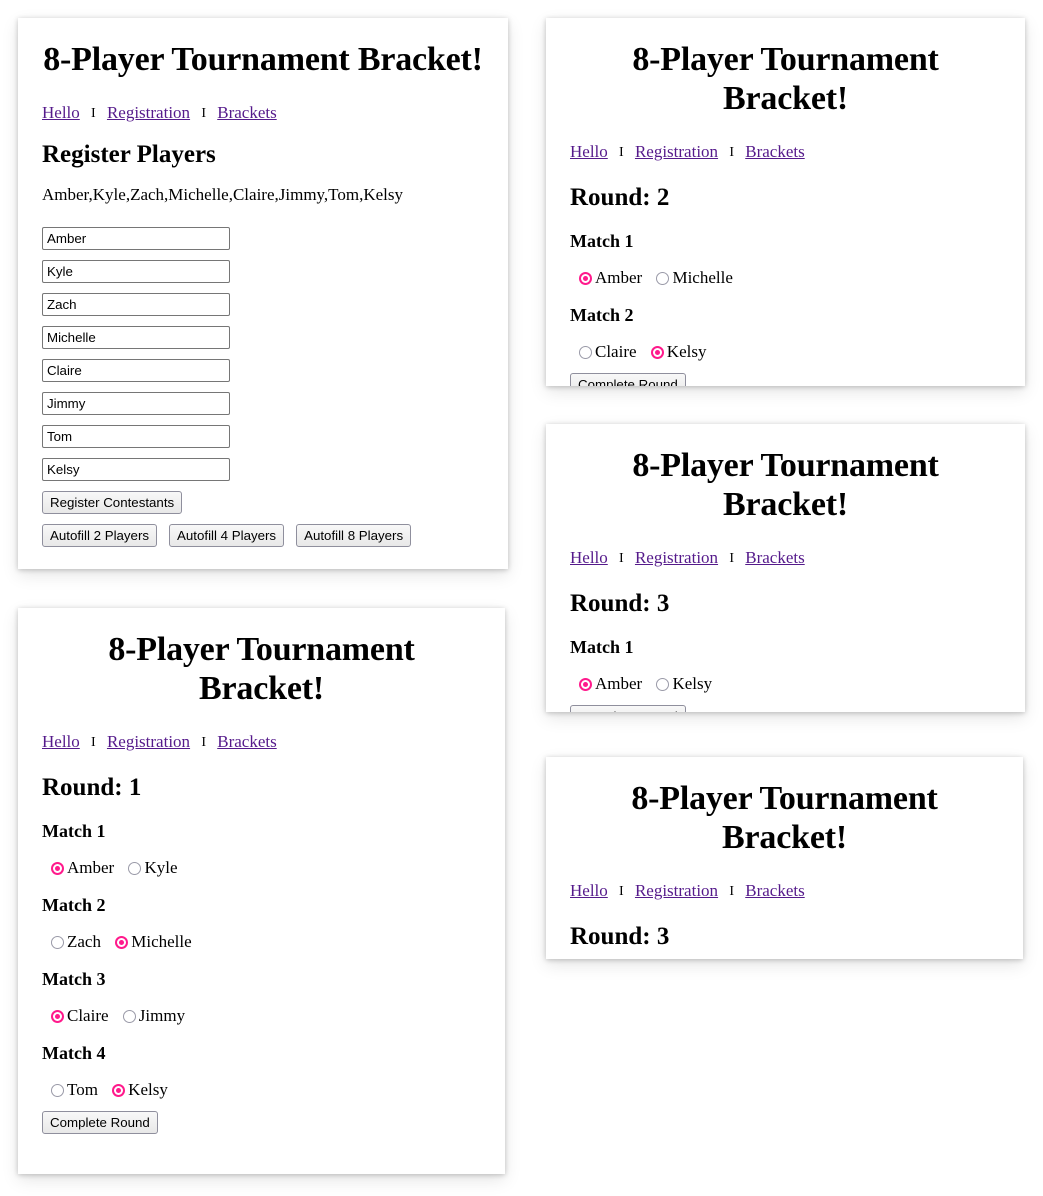 The height and width of the screenshot is (1196, 1043). What do you see at coordinates (92, 788) in the screenshot?
I see `round-label: Round: 1` at bounding box center [92, 788].